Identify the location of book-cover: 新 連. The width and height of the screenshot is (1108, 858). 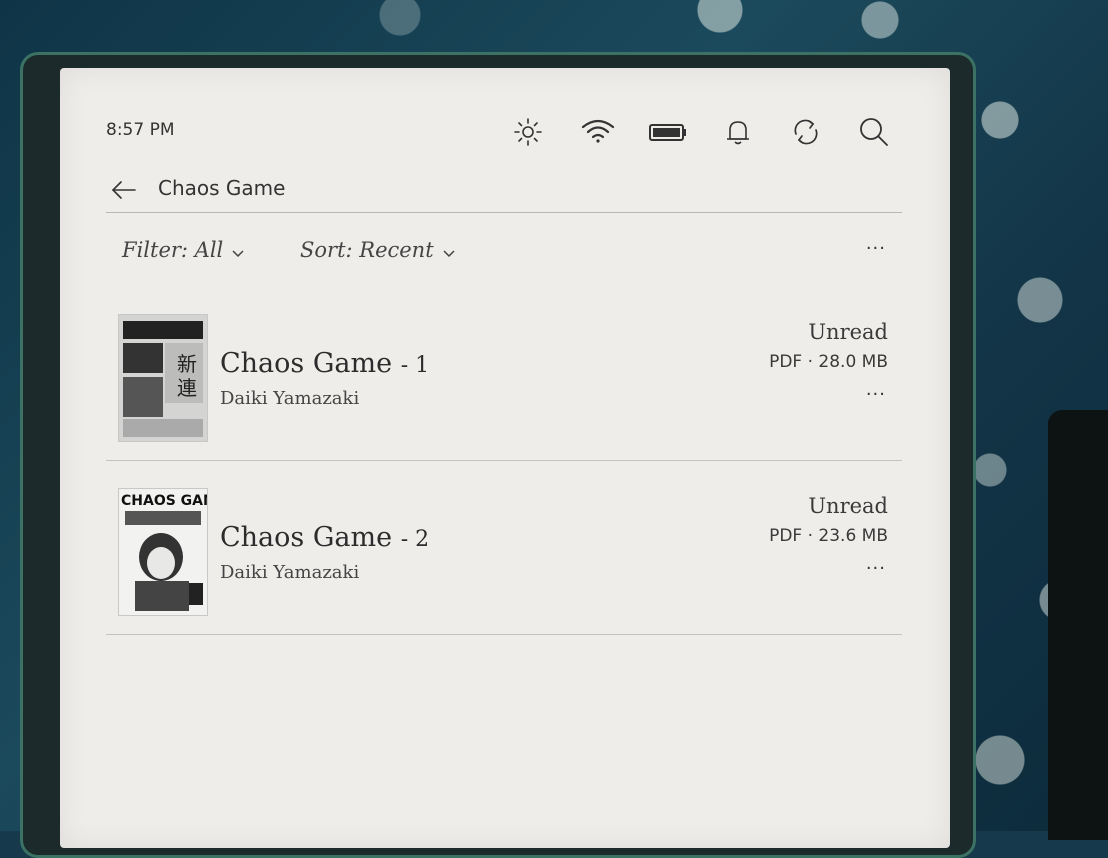
(163, 378).